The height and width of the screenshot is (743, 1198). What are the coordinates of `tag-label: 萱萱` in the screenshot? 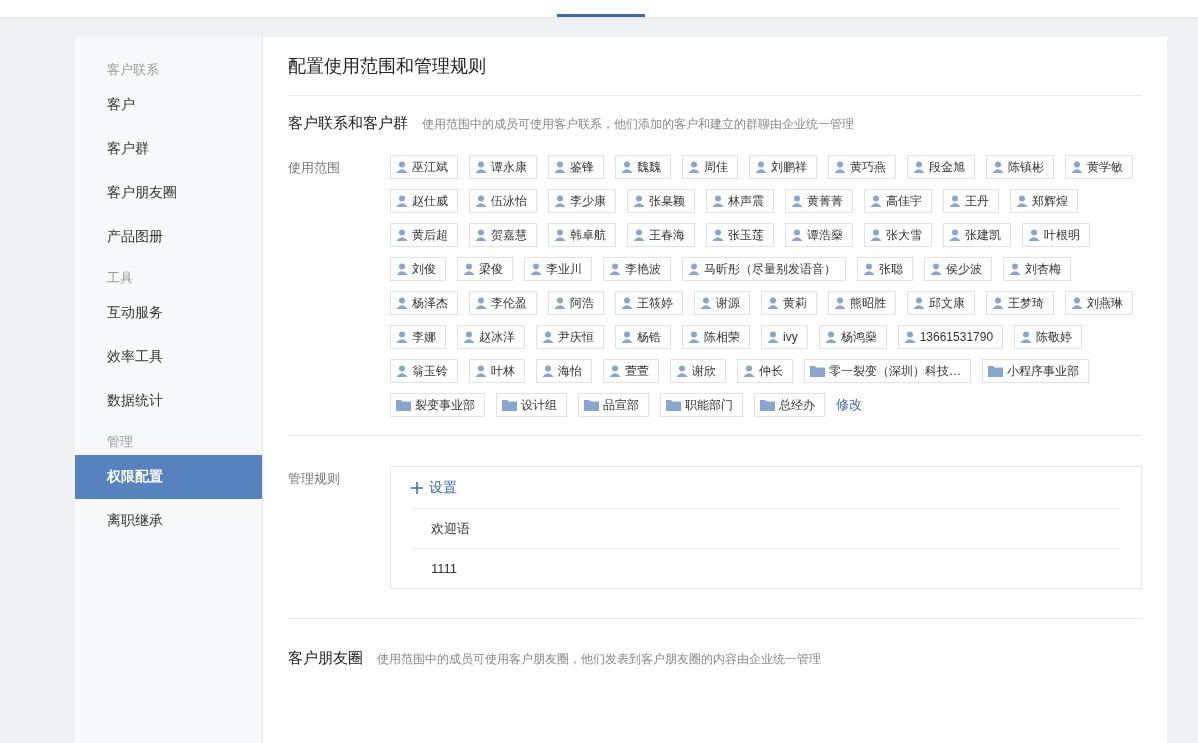 It's located at (637, 371).